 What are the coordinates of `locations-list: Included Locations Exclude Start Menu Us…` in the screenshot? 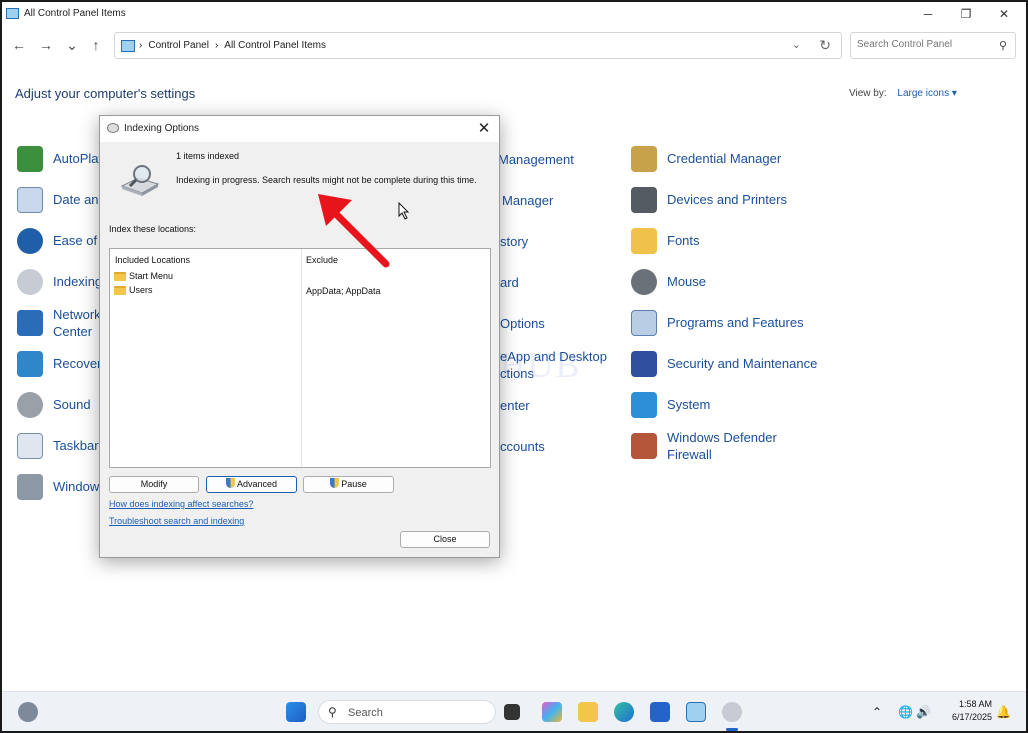 It's located at (300, 358).